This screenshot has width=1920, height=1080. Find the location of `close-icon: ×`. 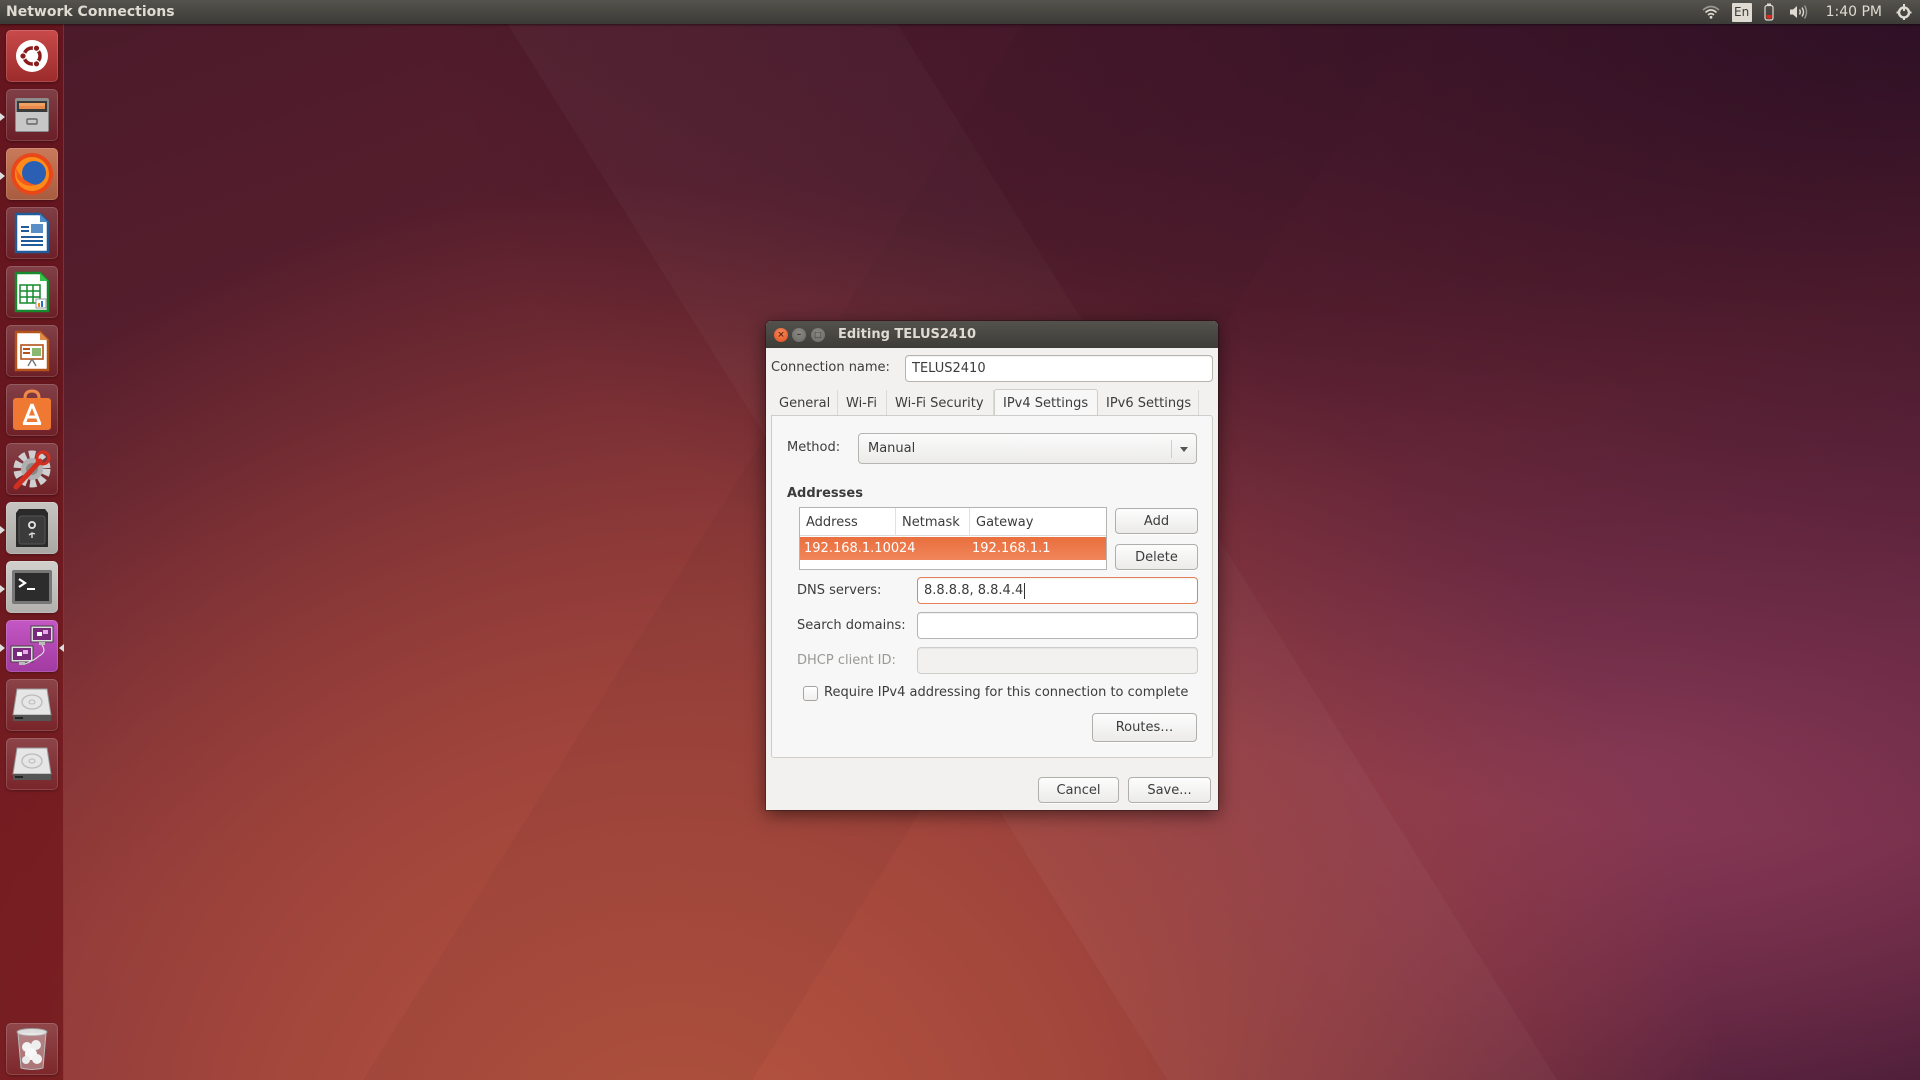

close-icon: × is located at coordinates (781, 334).